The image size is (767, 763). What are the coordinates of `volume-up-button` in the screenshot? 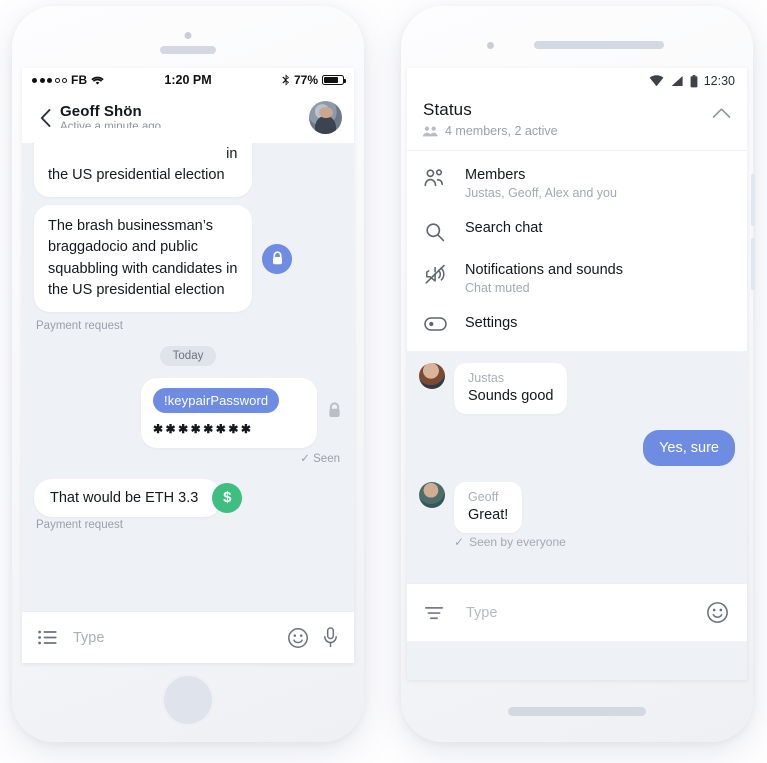 It's located at (753, 200).